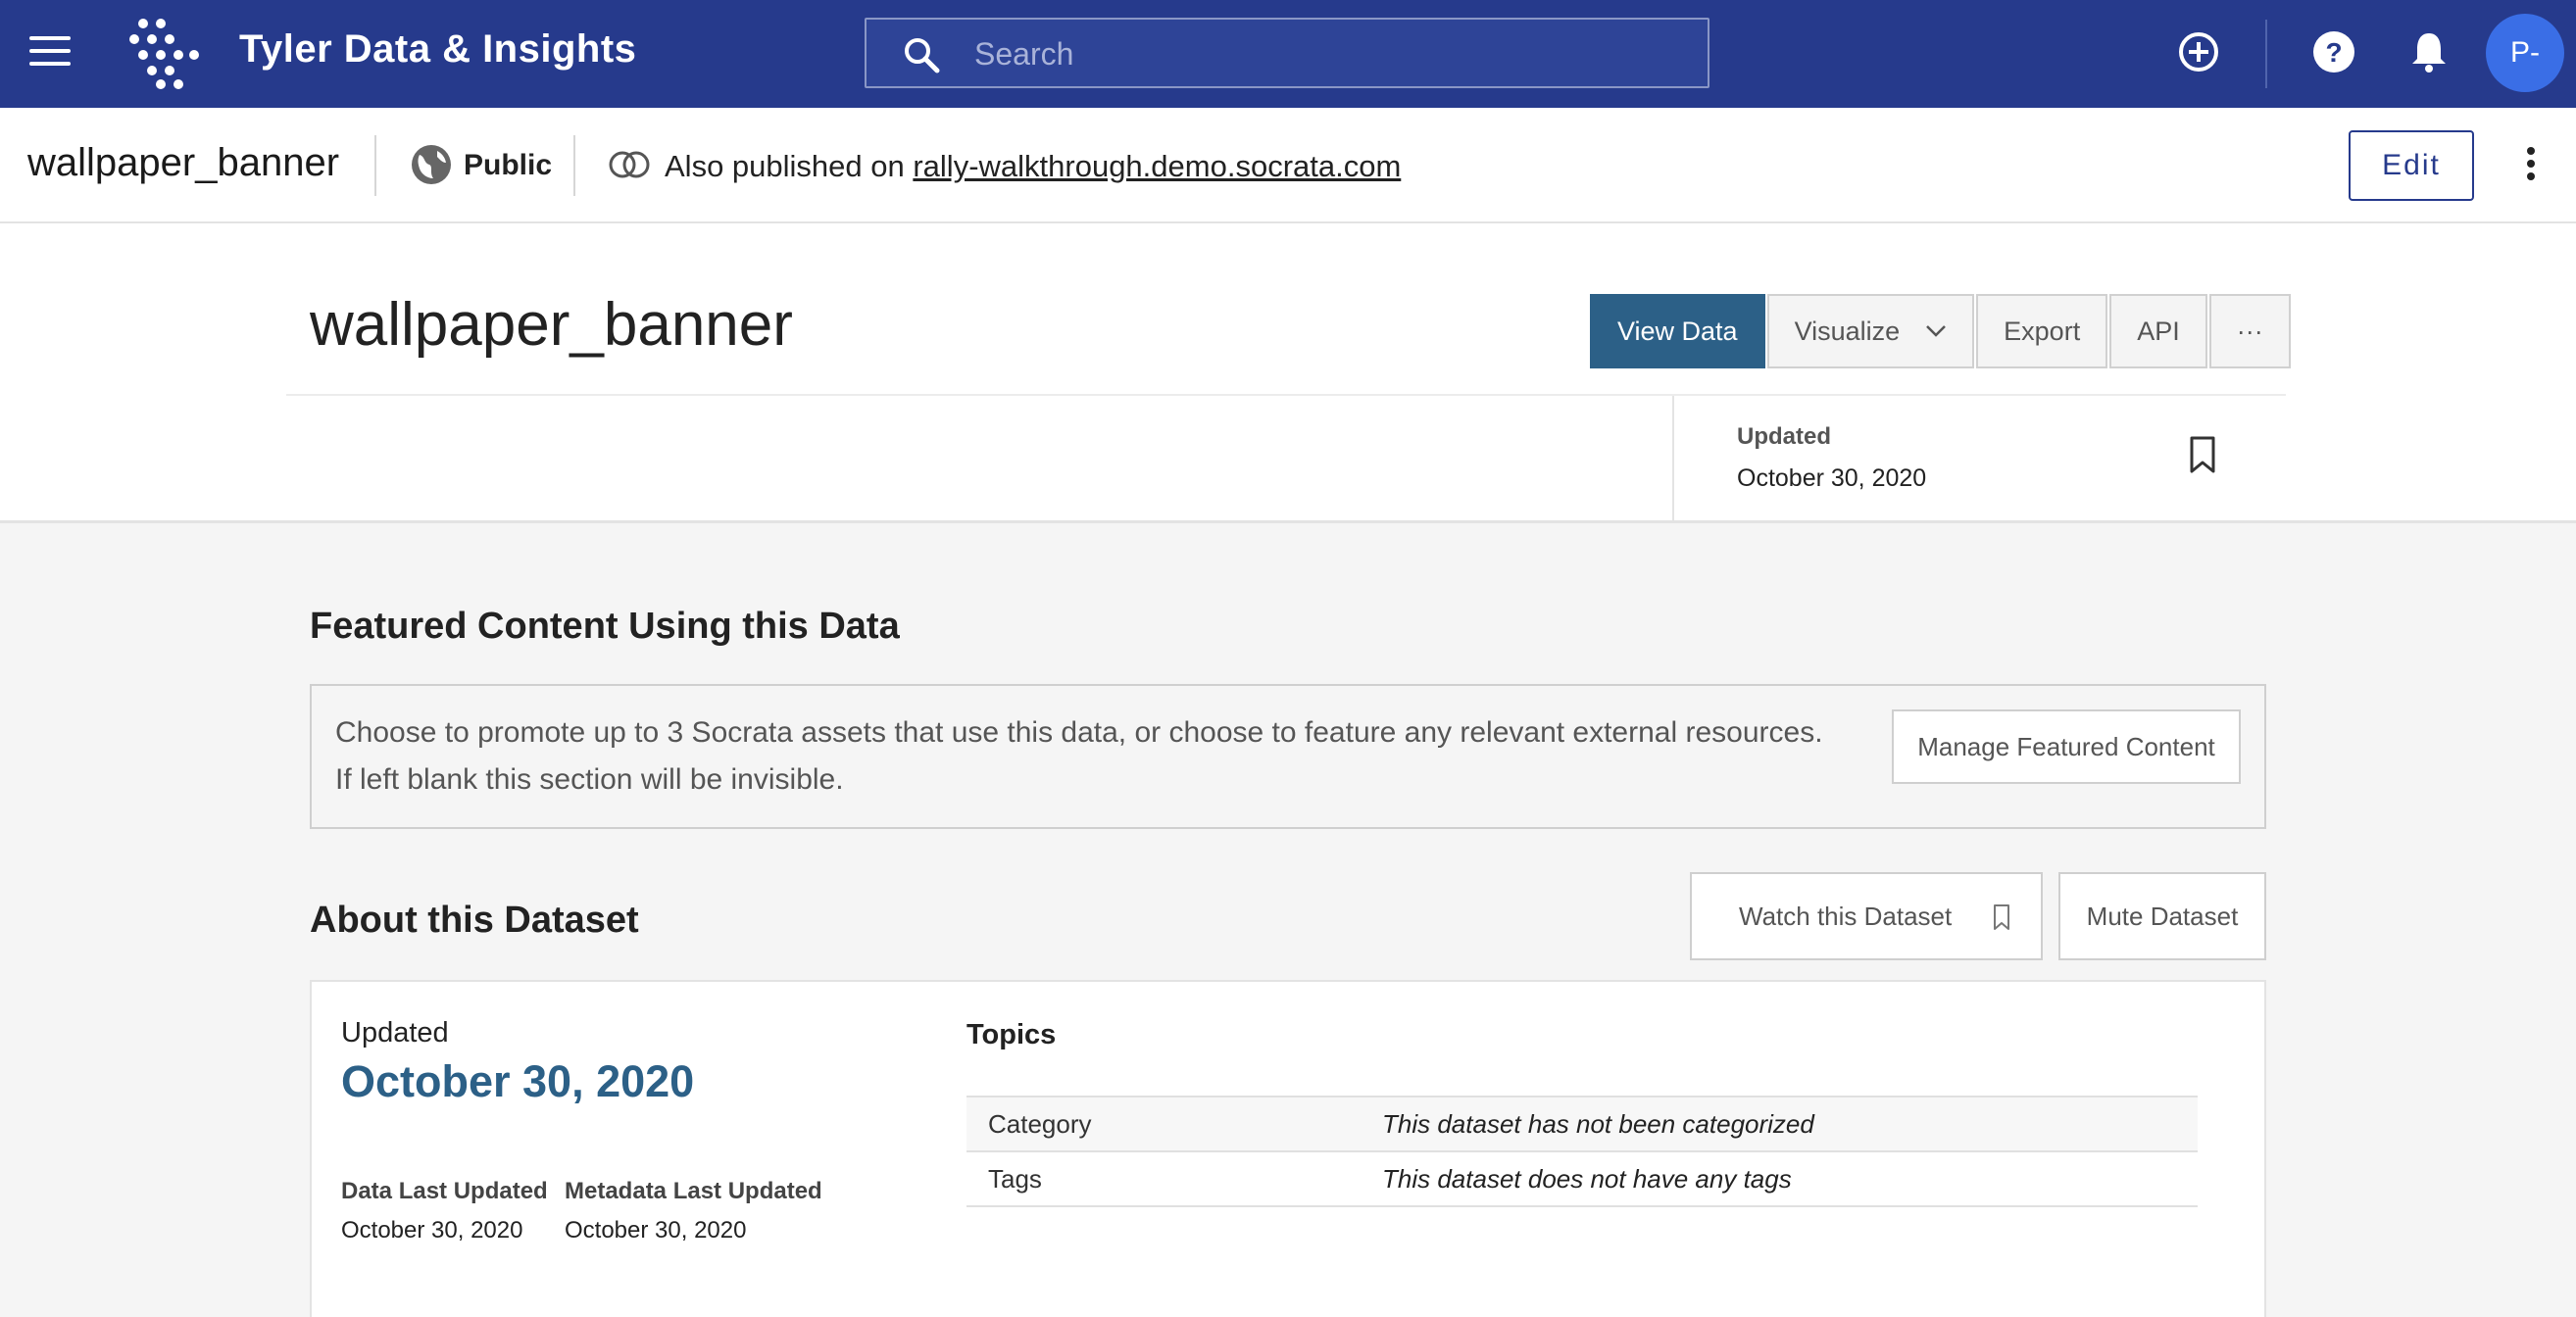 This screenshot has width=2576, height=1317. I want to click on page-title: wallpaper_banner, so click(551, 325).